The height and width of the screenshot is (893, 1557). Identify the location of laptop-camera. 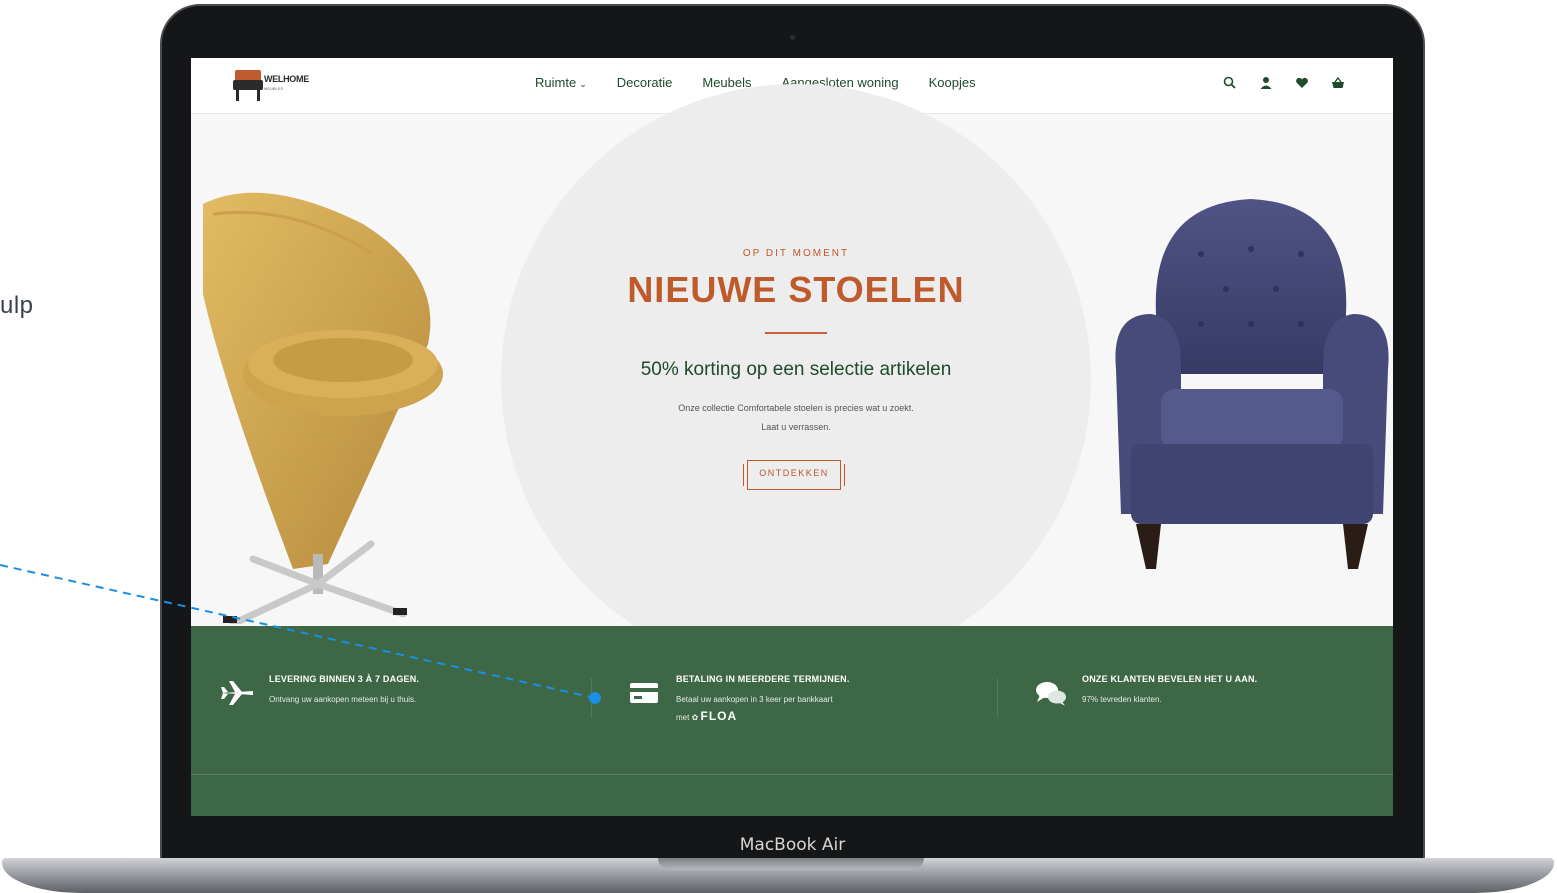
(792, 37).